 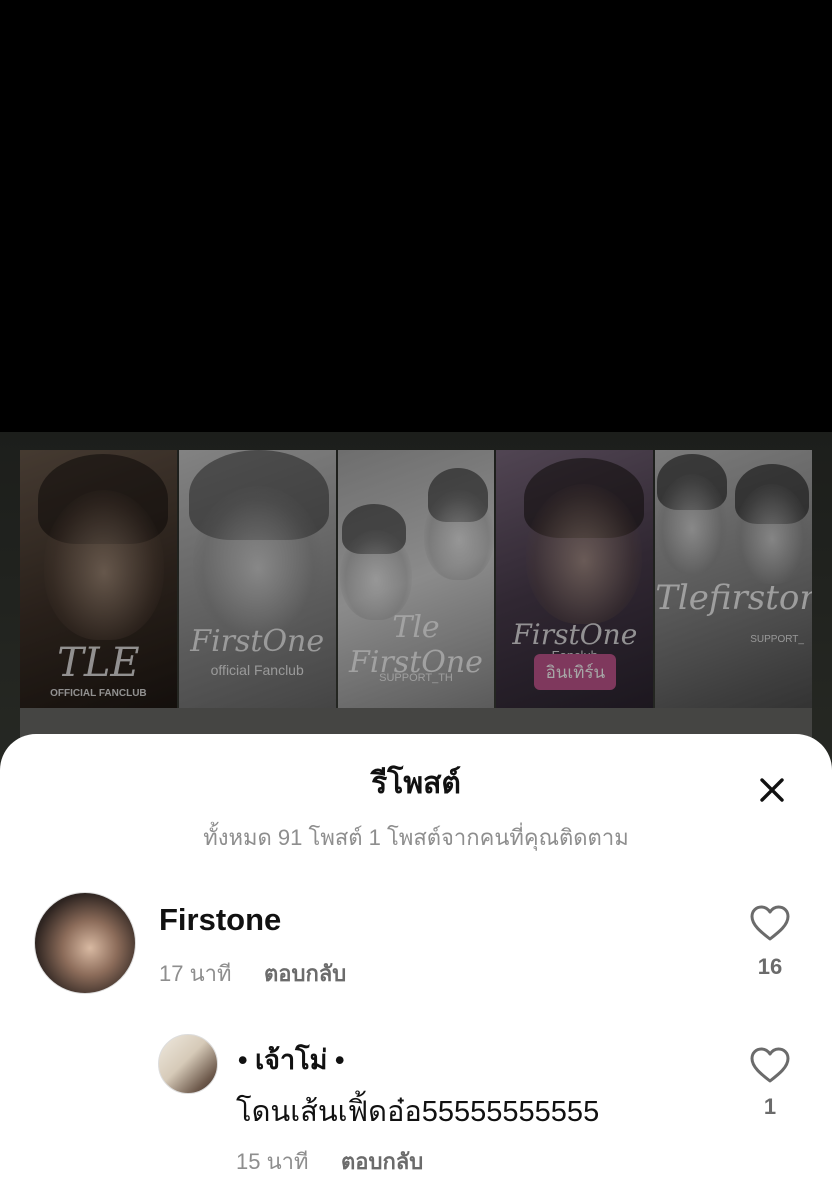 What do you see at coordinates (416, 783) in the screenshot?
I see `sheet-title: รีโพสต์` at bounding box center [416, 783].